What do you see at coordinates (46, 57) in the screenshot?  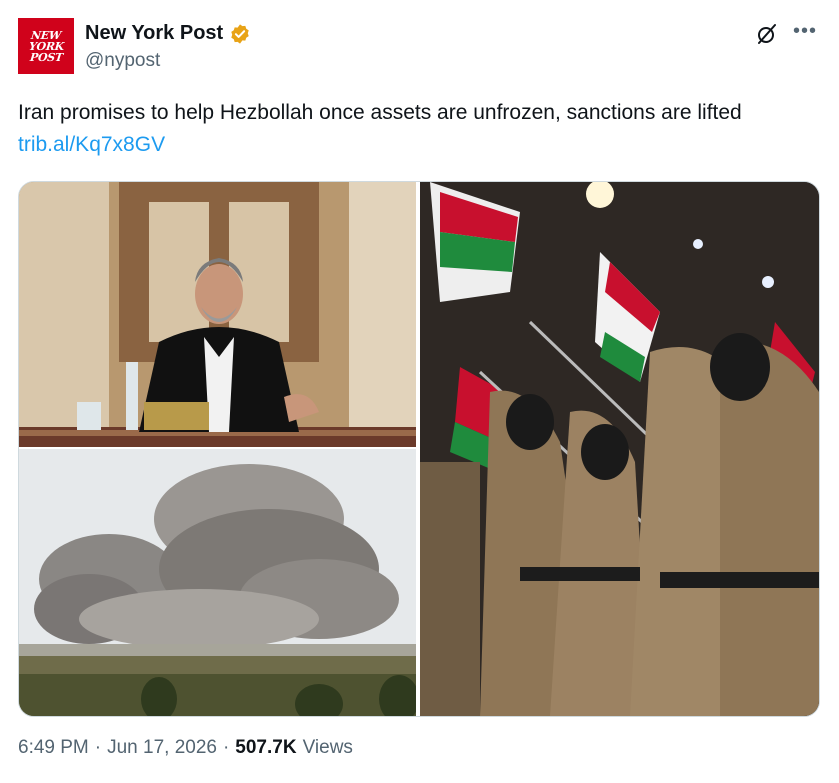 I see `avatar-logo-line: POST` at bounding box center [46, 57].